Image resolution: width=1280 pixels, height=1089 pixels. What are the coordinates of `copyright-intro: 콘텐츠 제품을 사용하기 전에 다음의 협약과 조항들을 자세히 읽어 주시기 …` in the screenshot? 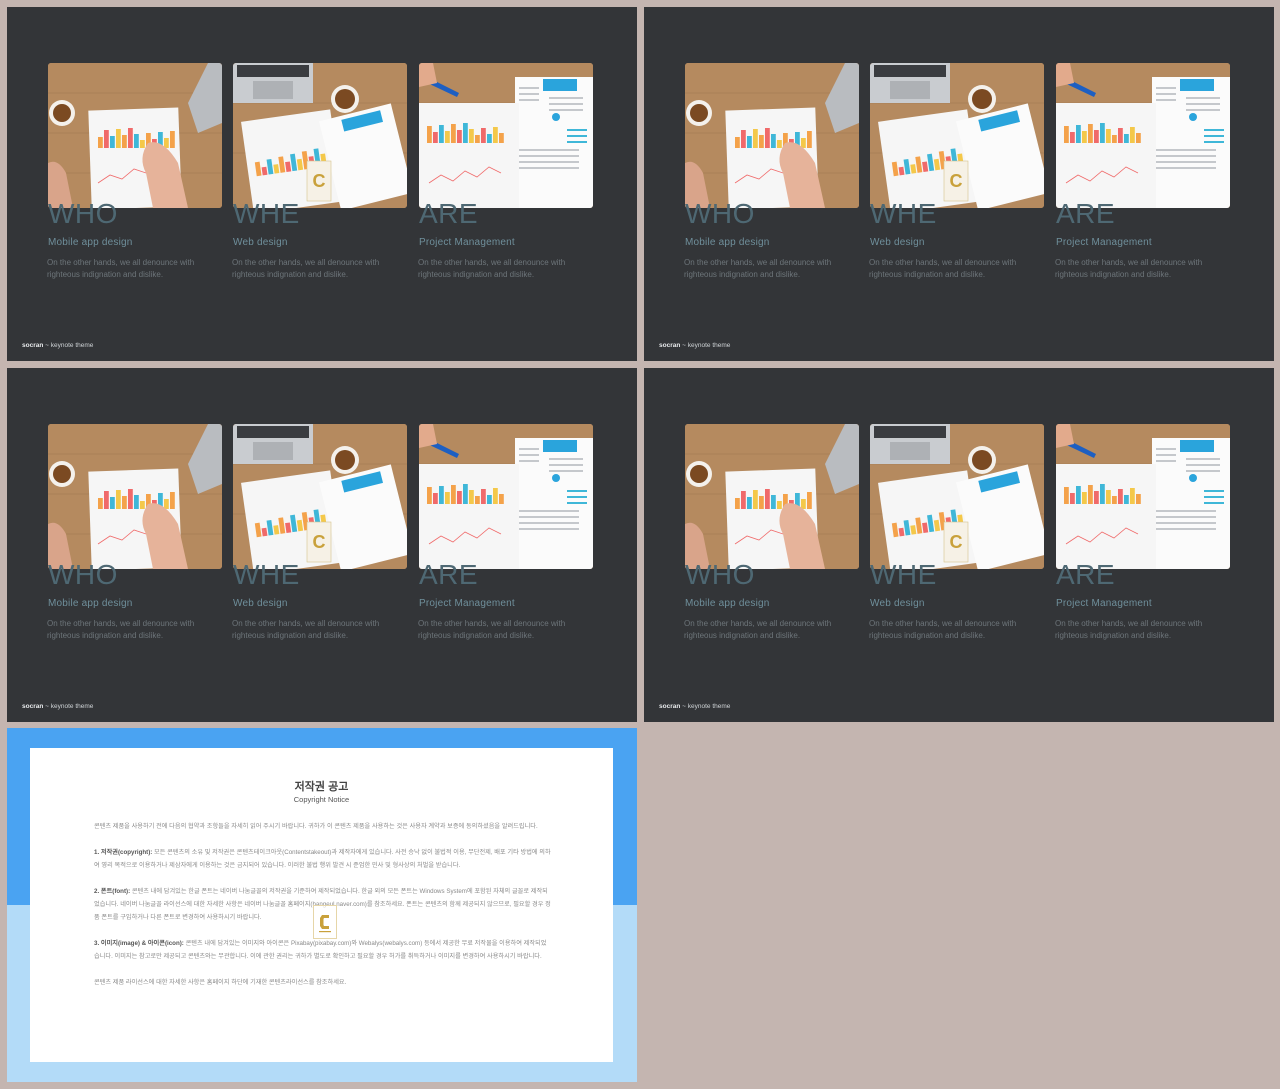 It's located at (316, 826).